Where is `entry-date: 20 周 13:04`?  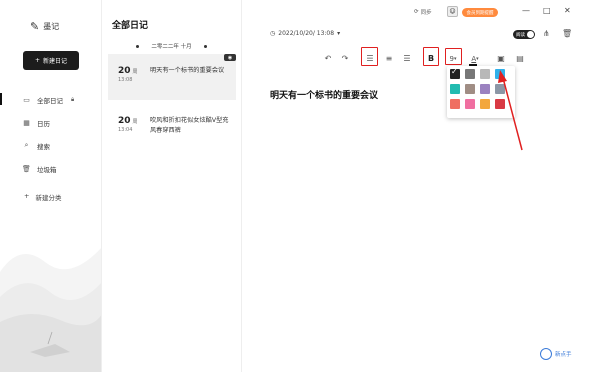
entry-date: 20 周 13:04 is located at coordinates (130, 133).